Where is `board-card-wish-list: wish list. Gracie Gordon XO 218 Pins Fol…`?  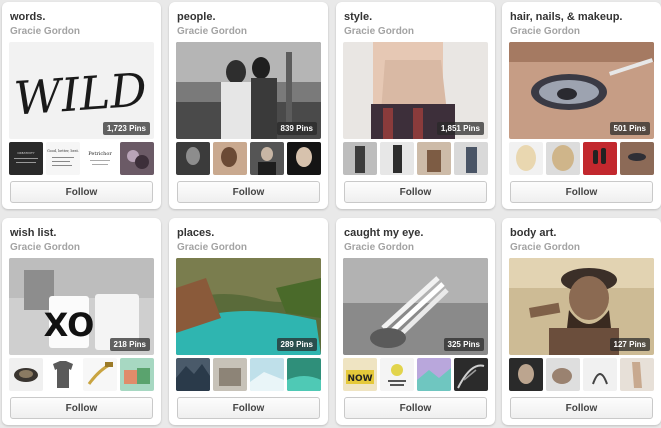
board-card-wish-list: wish list. Gracie Gordon XO 218 Pins Fol… is located at coordinates (81, 321).